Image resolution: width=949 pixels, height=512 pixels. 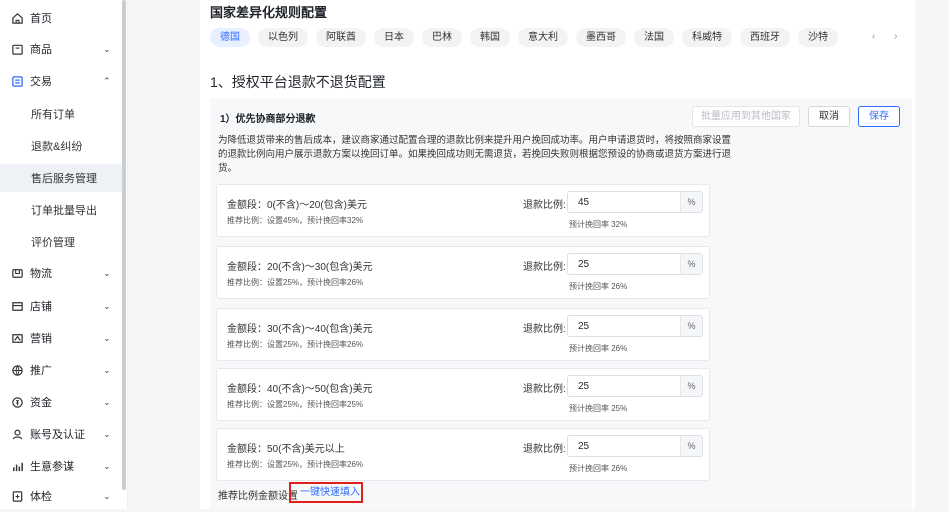 I want to click on tab-mexico: 墨西哥, so click(x=601, y=37).